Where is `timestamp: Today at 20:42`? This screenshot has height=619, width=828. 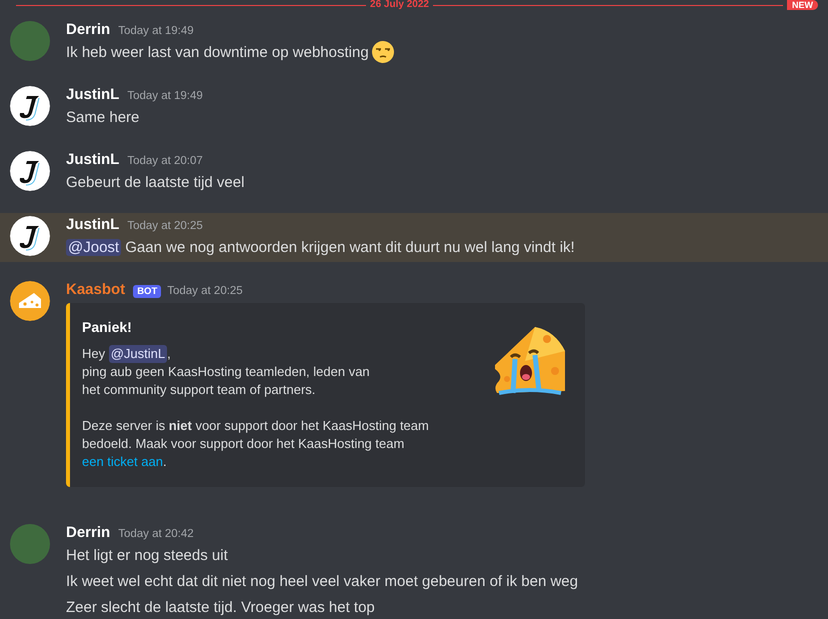 timestamp: Today at 20:42 is located at coordinates (156, 534).